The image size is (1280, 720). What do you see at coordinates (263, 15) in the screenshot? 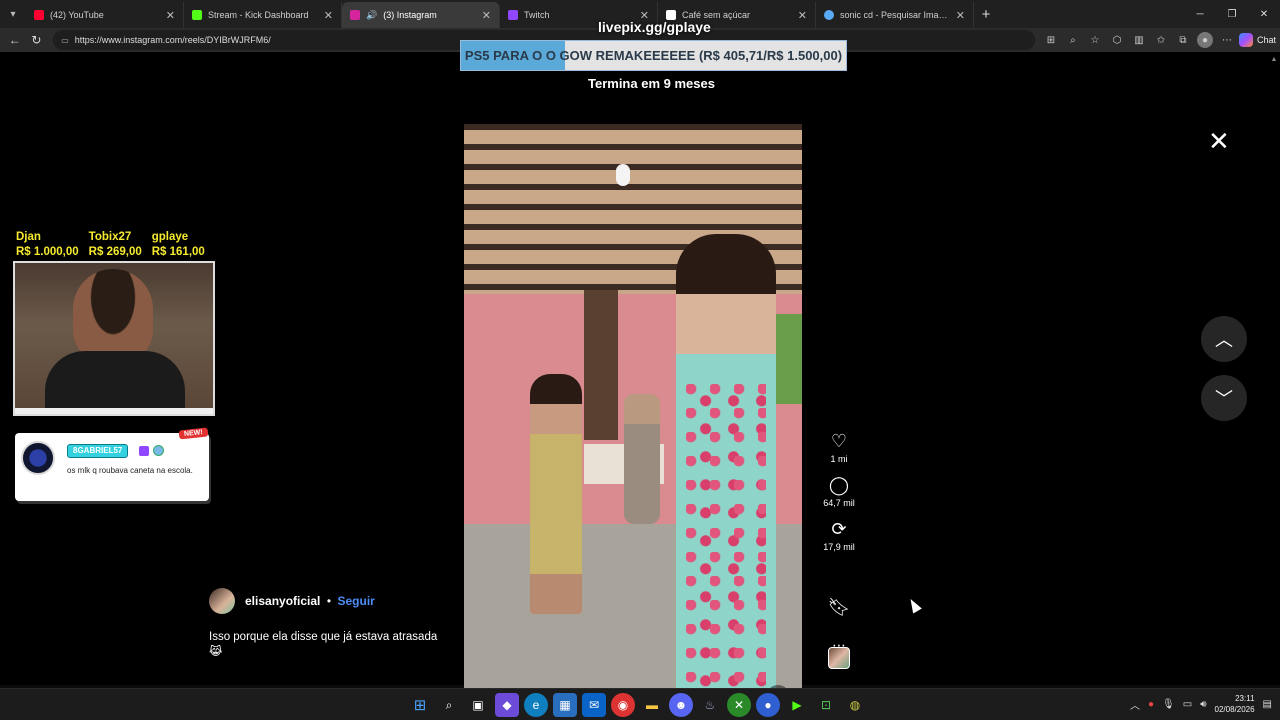
I see `tab-kick: Stream - Kick Dashboard ✕` at bounding box center [263, 15].